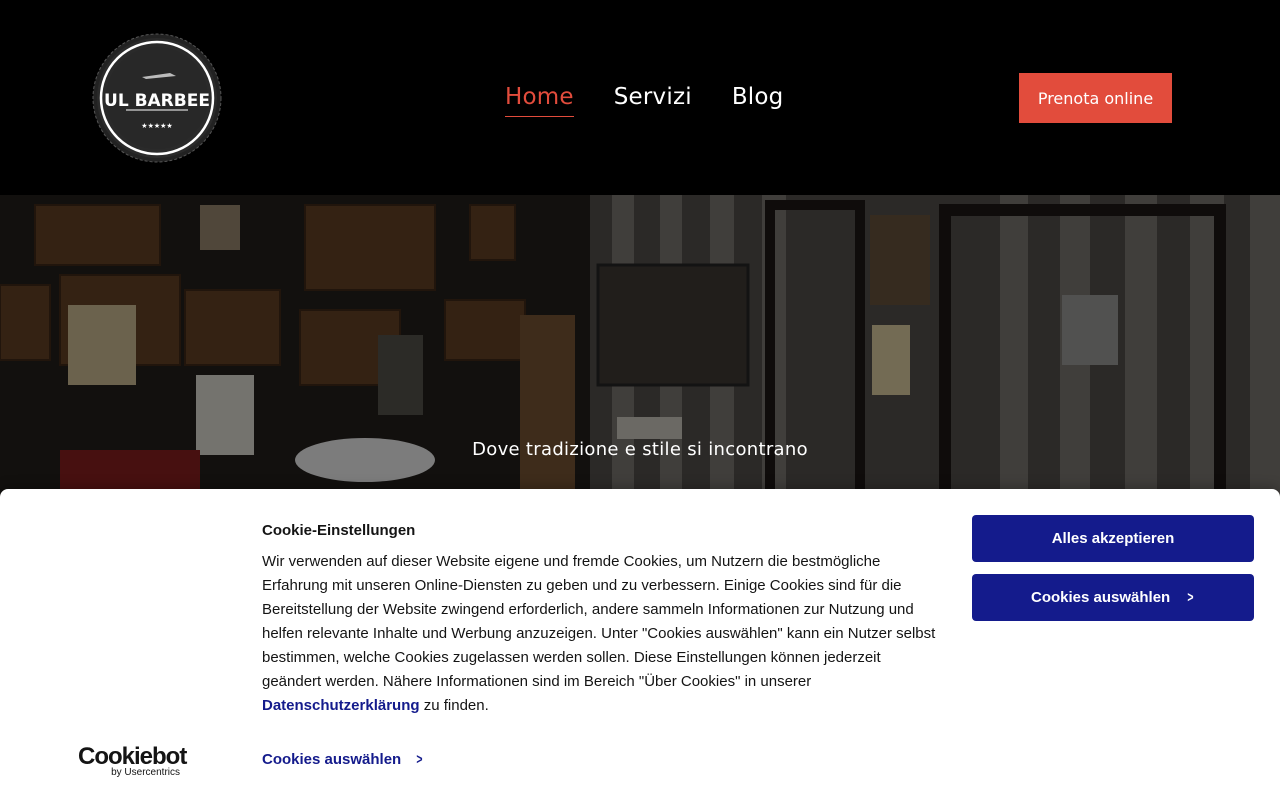 The height and width of the screenshot is (800, 1280). Describe the element at coordinates (653, 100) in the screenshot. I see `nav-item-servizi: Servizi` at that location.